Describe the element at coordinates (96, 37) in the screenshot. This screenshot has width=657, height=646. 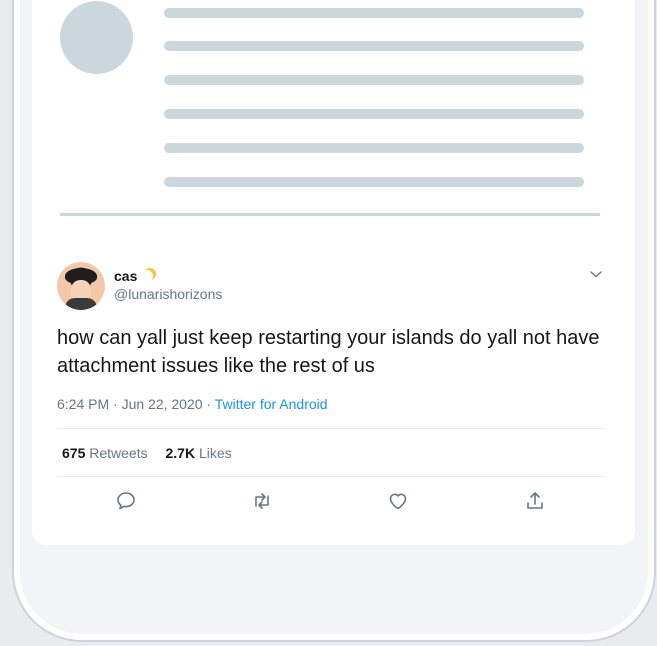
I see `skeleton-avatar-placeholder` at that location.